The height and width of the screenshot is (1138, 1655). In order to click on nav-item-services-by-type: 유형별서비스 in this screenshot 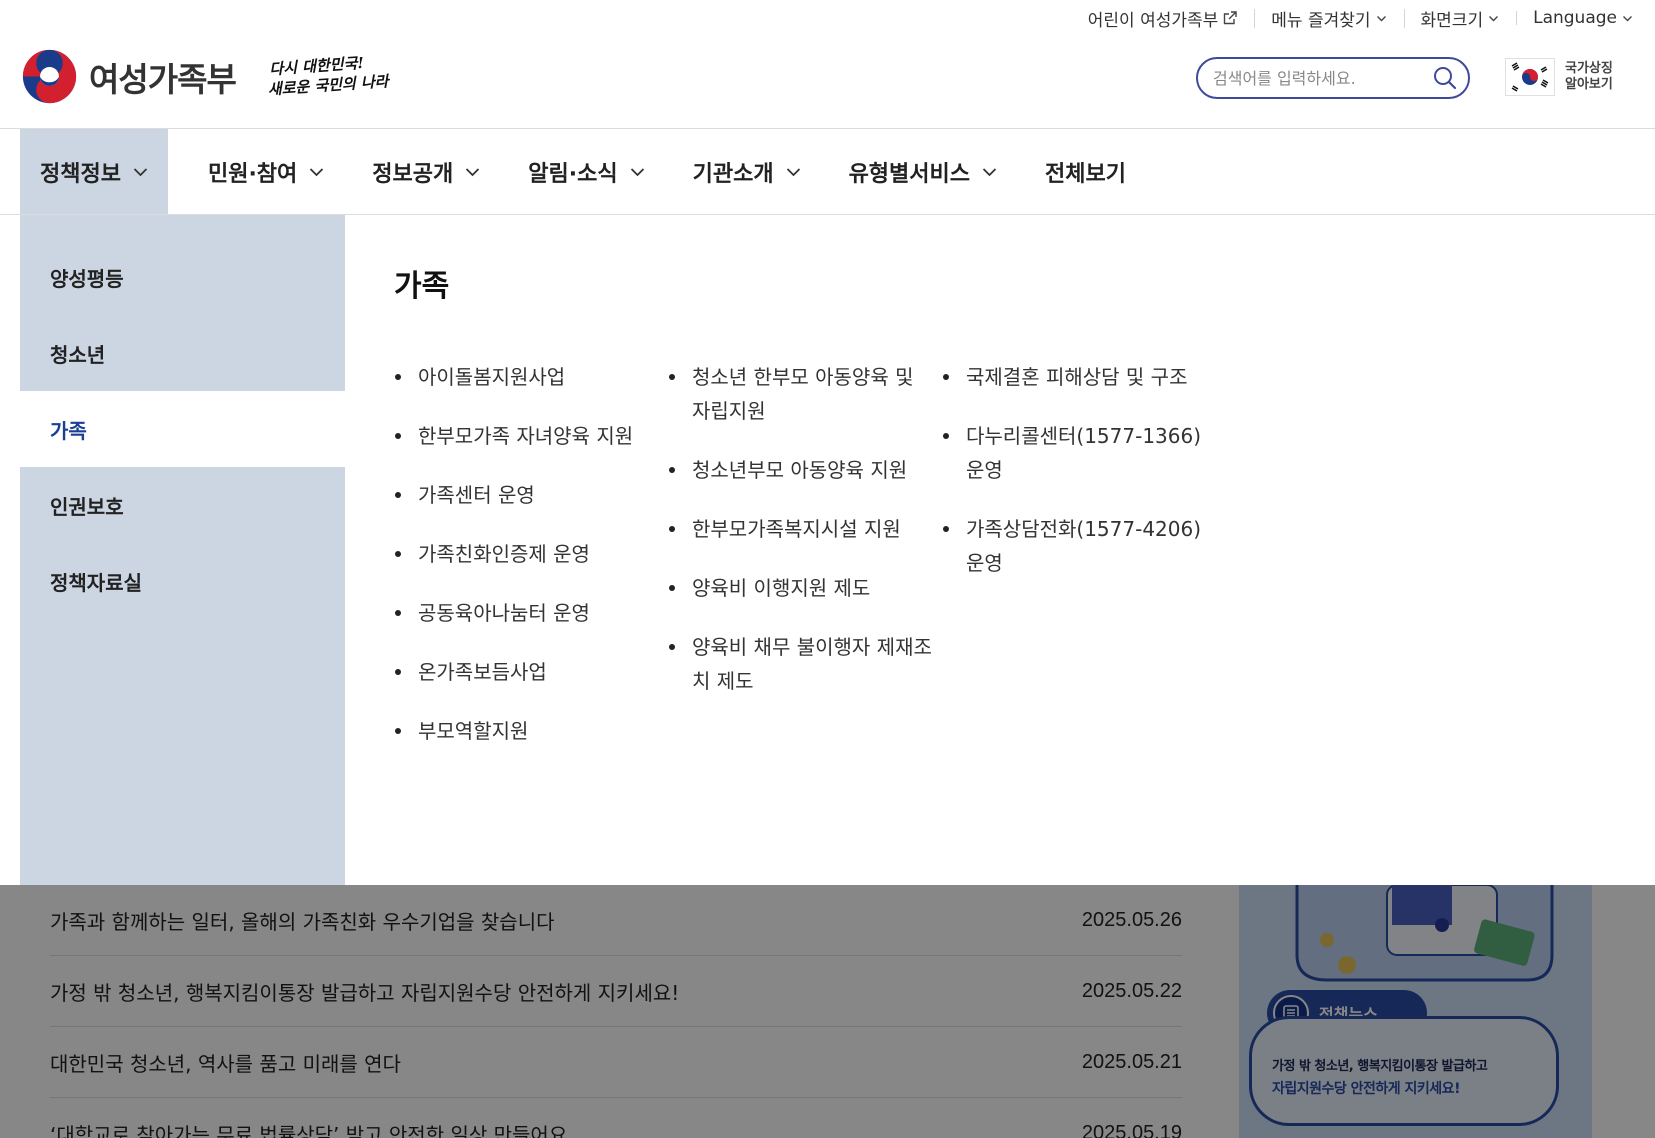, I will do `click(923, 171)`.